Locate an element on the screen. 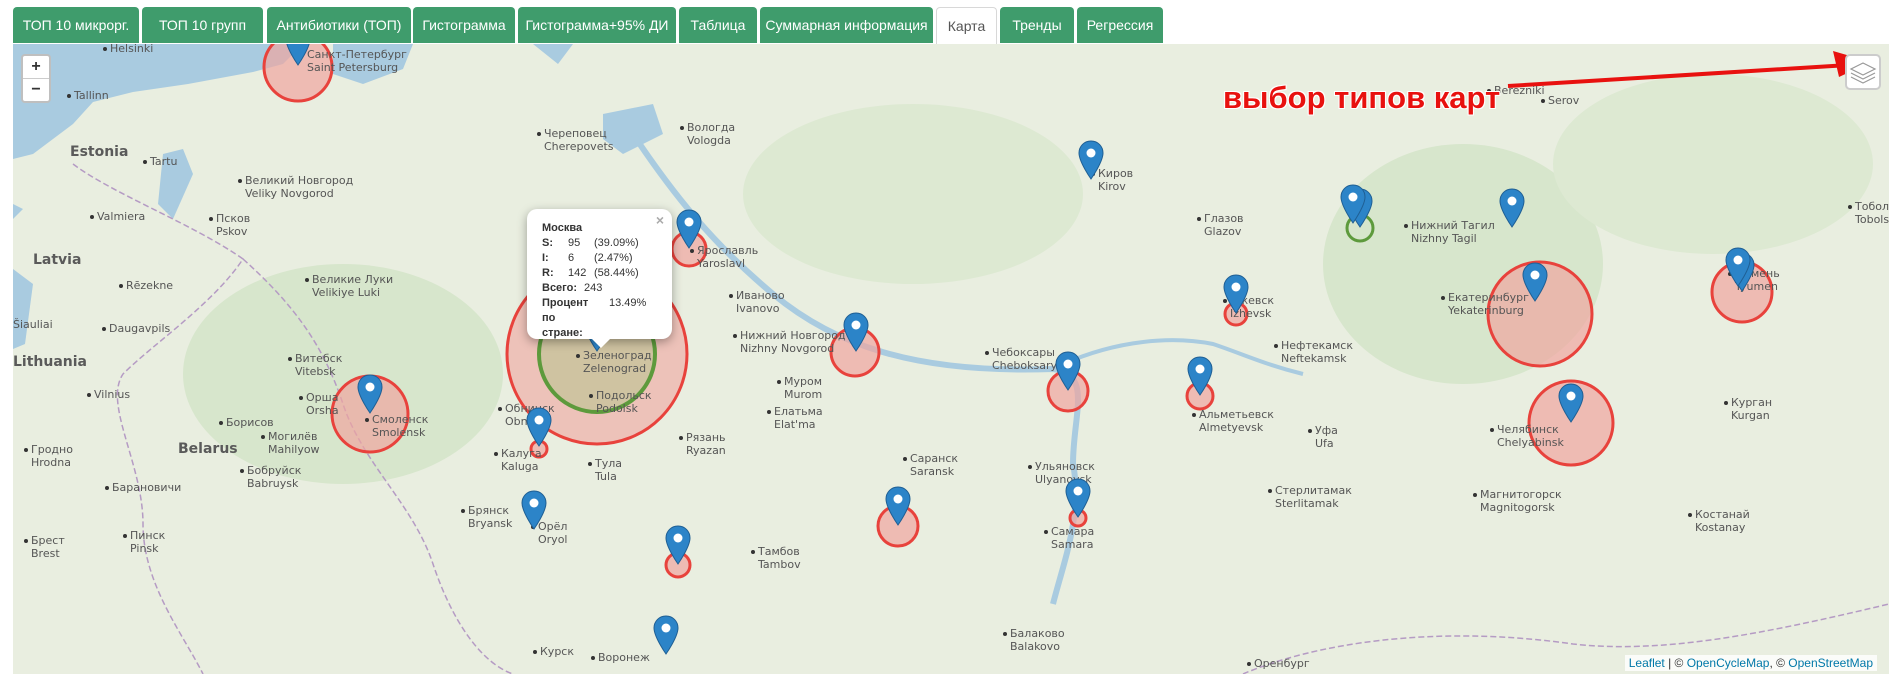 This screenshot has height=685, width=1900. city-label-line: Zelenograd is located at coordinates (615, 368).